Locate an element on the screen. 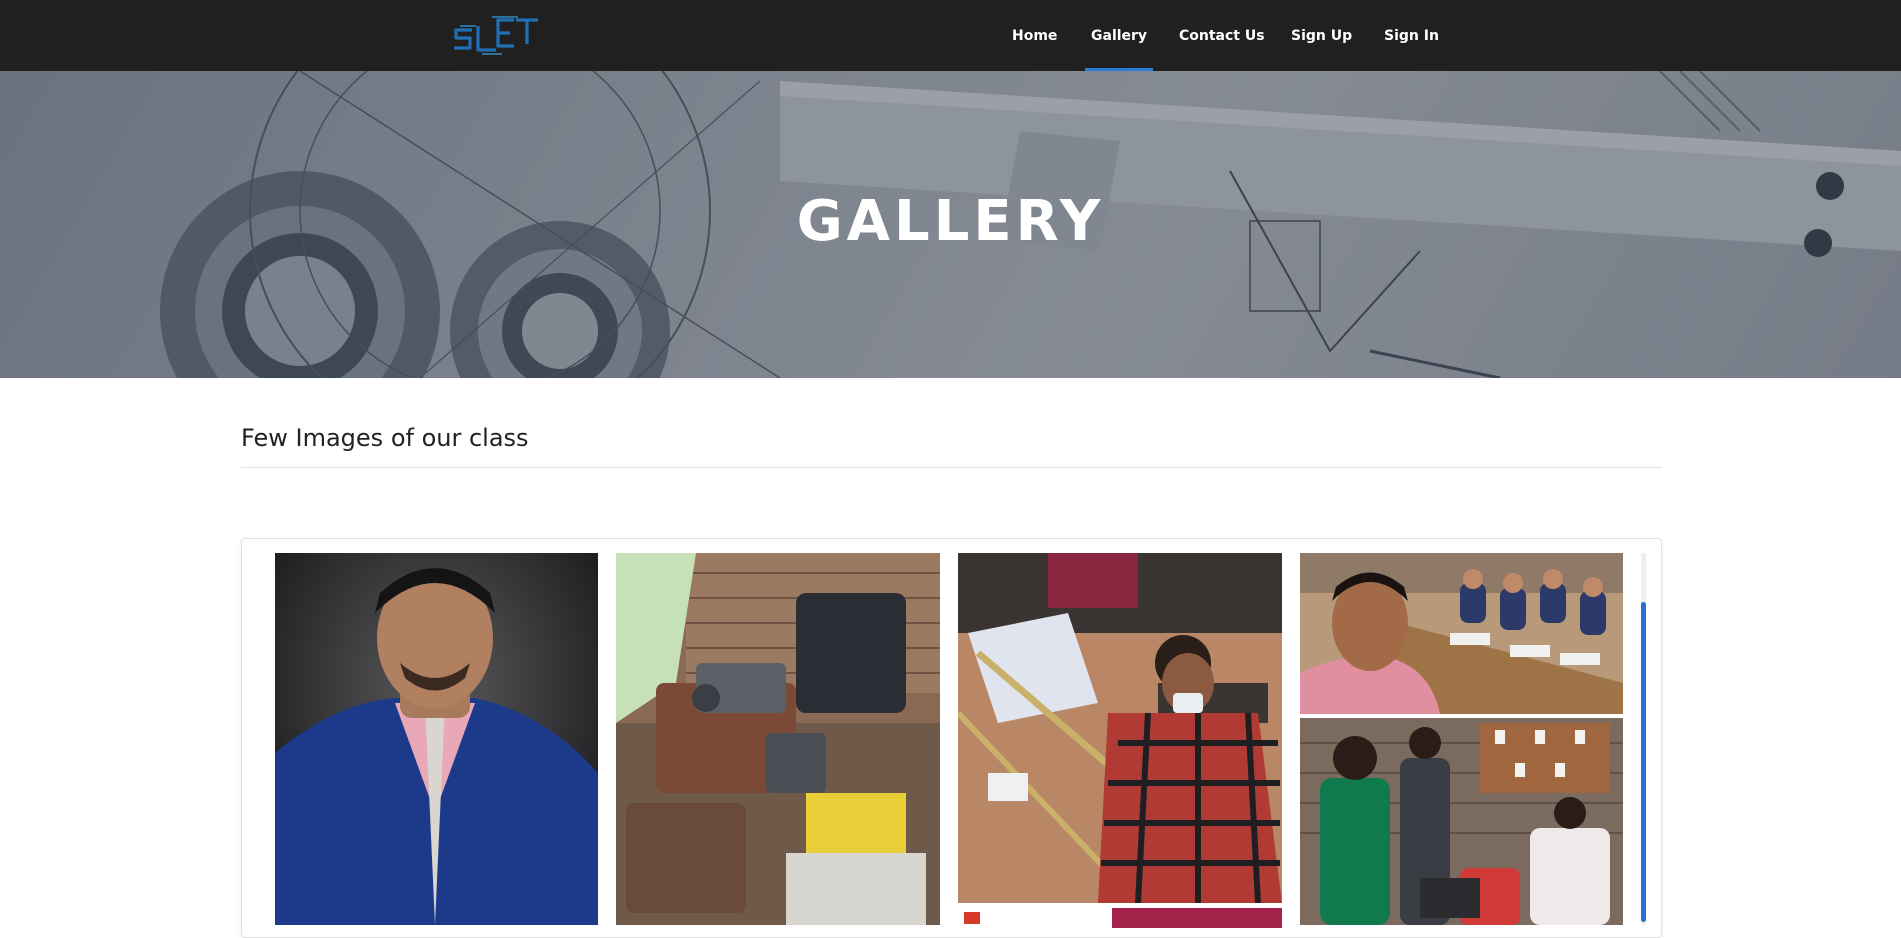 This screenshot has height=938, width=1901. student-portrait-photo is located at coordinates (436, 739).